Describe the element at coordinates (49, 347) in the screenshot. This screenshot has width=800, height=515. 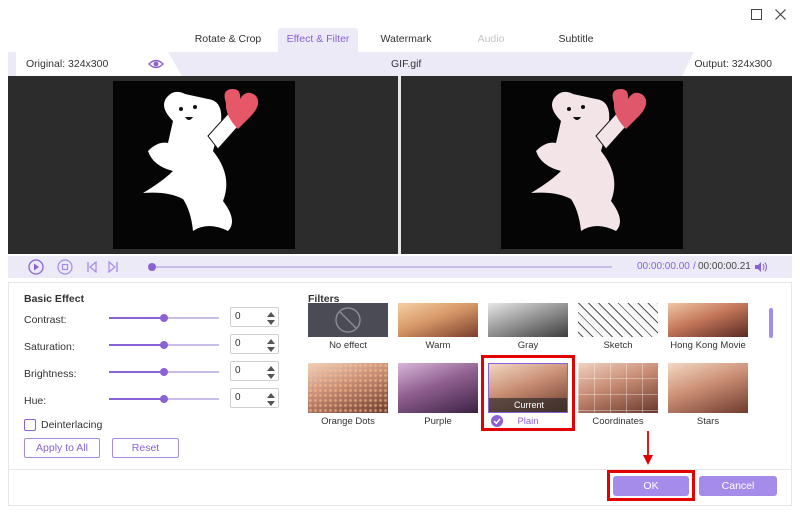
I see `saturation-label: Saturation:` at that location.